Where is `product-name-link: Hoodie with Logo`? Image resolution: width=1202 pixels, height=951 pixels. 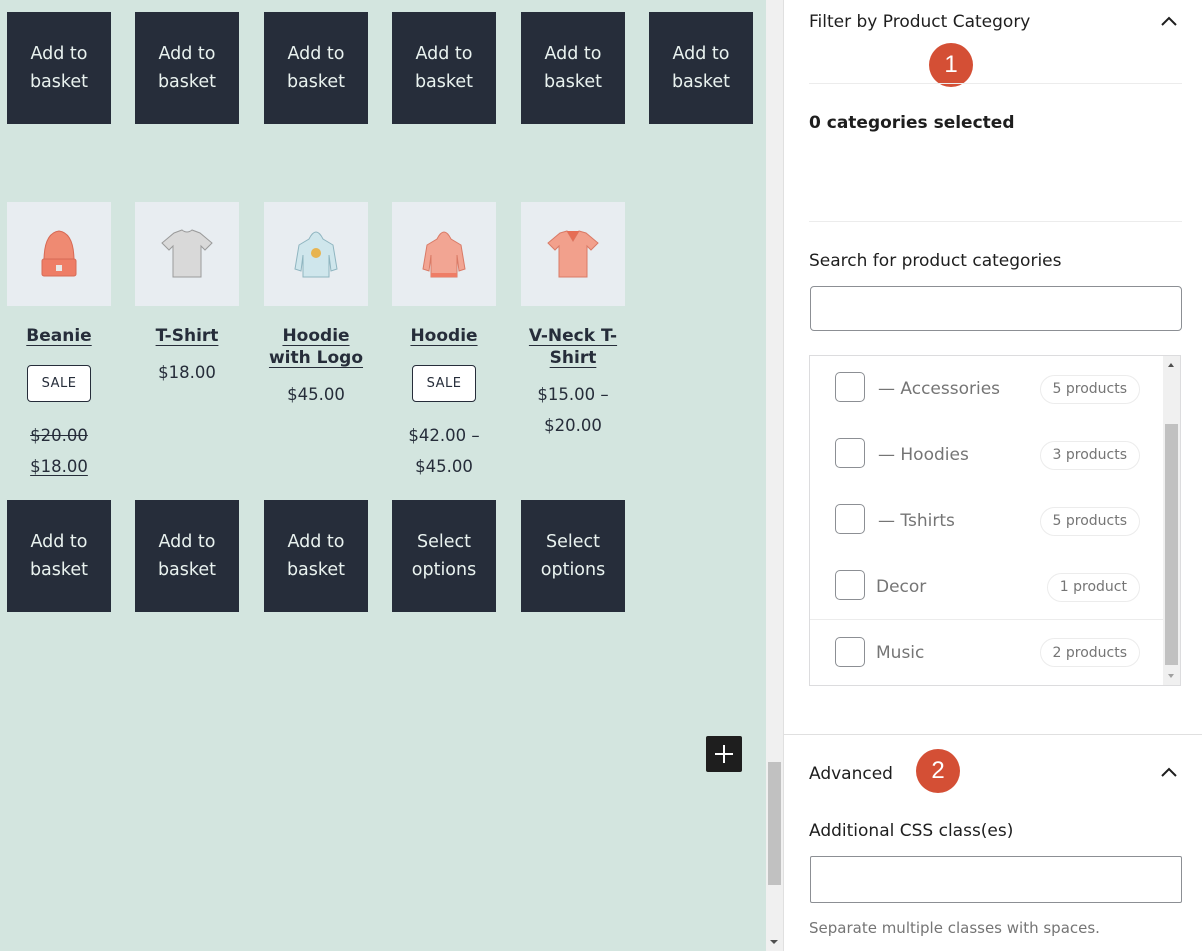
product-name-link: Hoodie with Logo is located at coordinates (316, 345).